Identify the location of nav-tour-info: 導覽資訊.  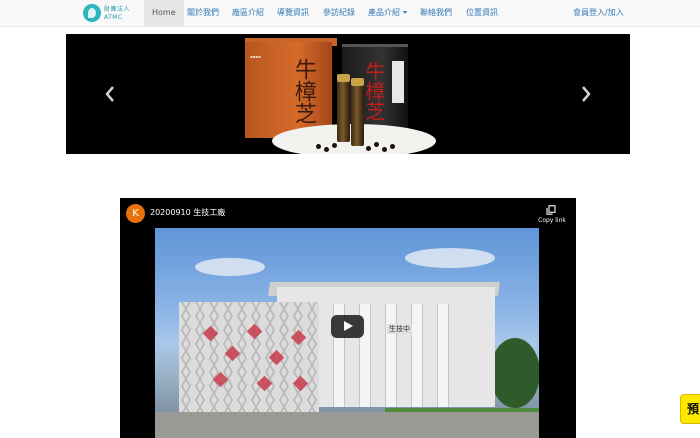
(293, 13).